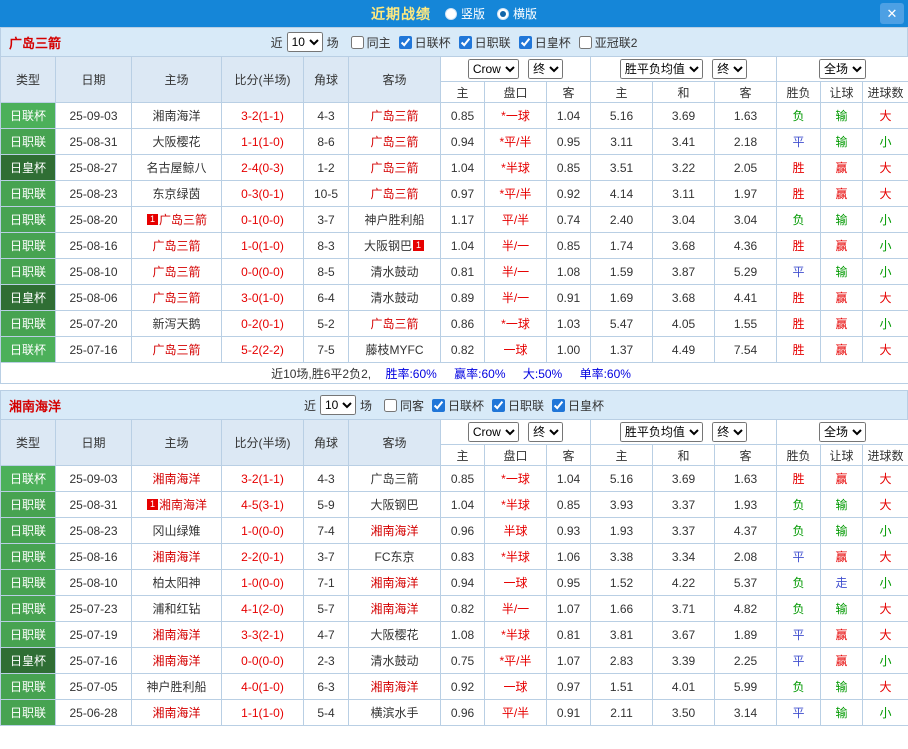 The image size is (908, 749). Describe the element at coordinates (93, 115) in the screenshot. I see `match-date-cell: 25-09-03` at that location.